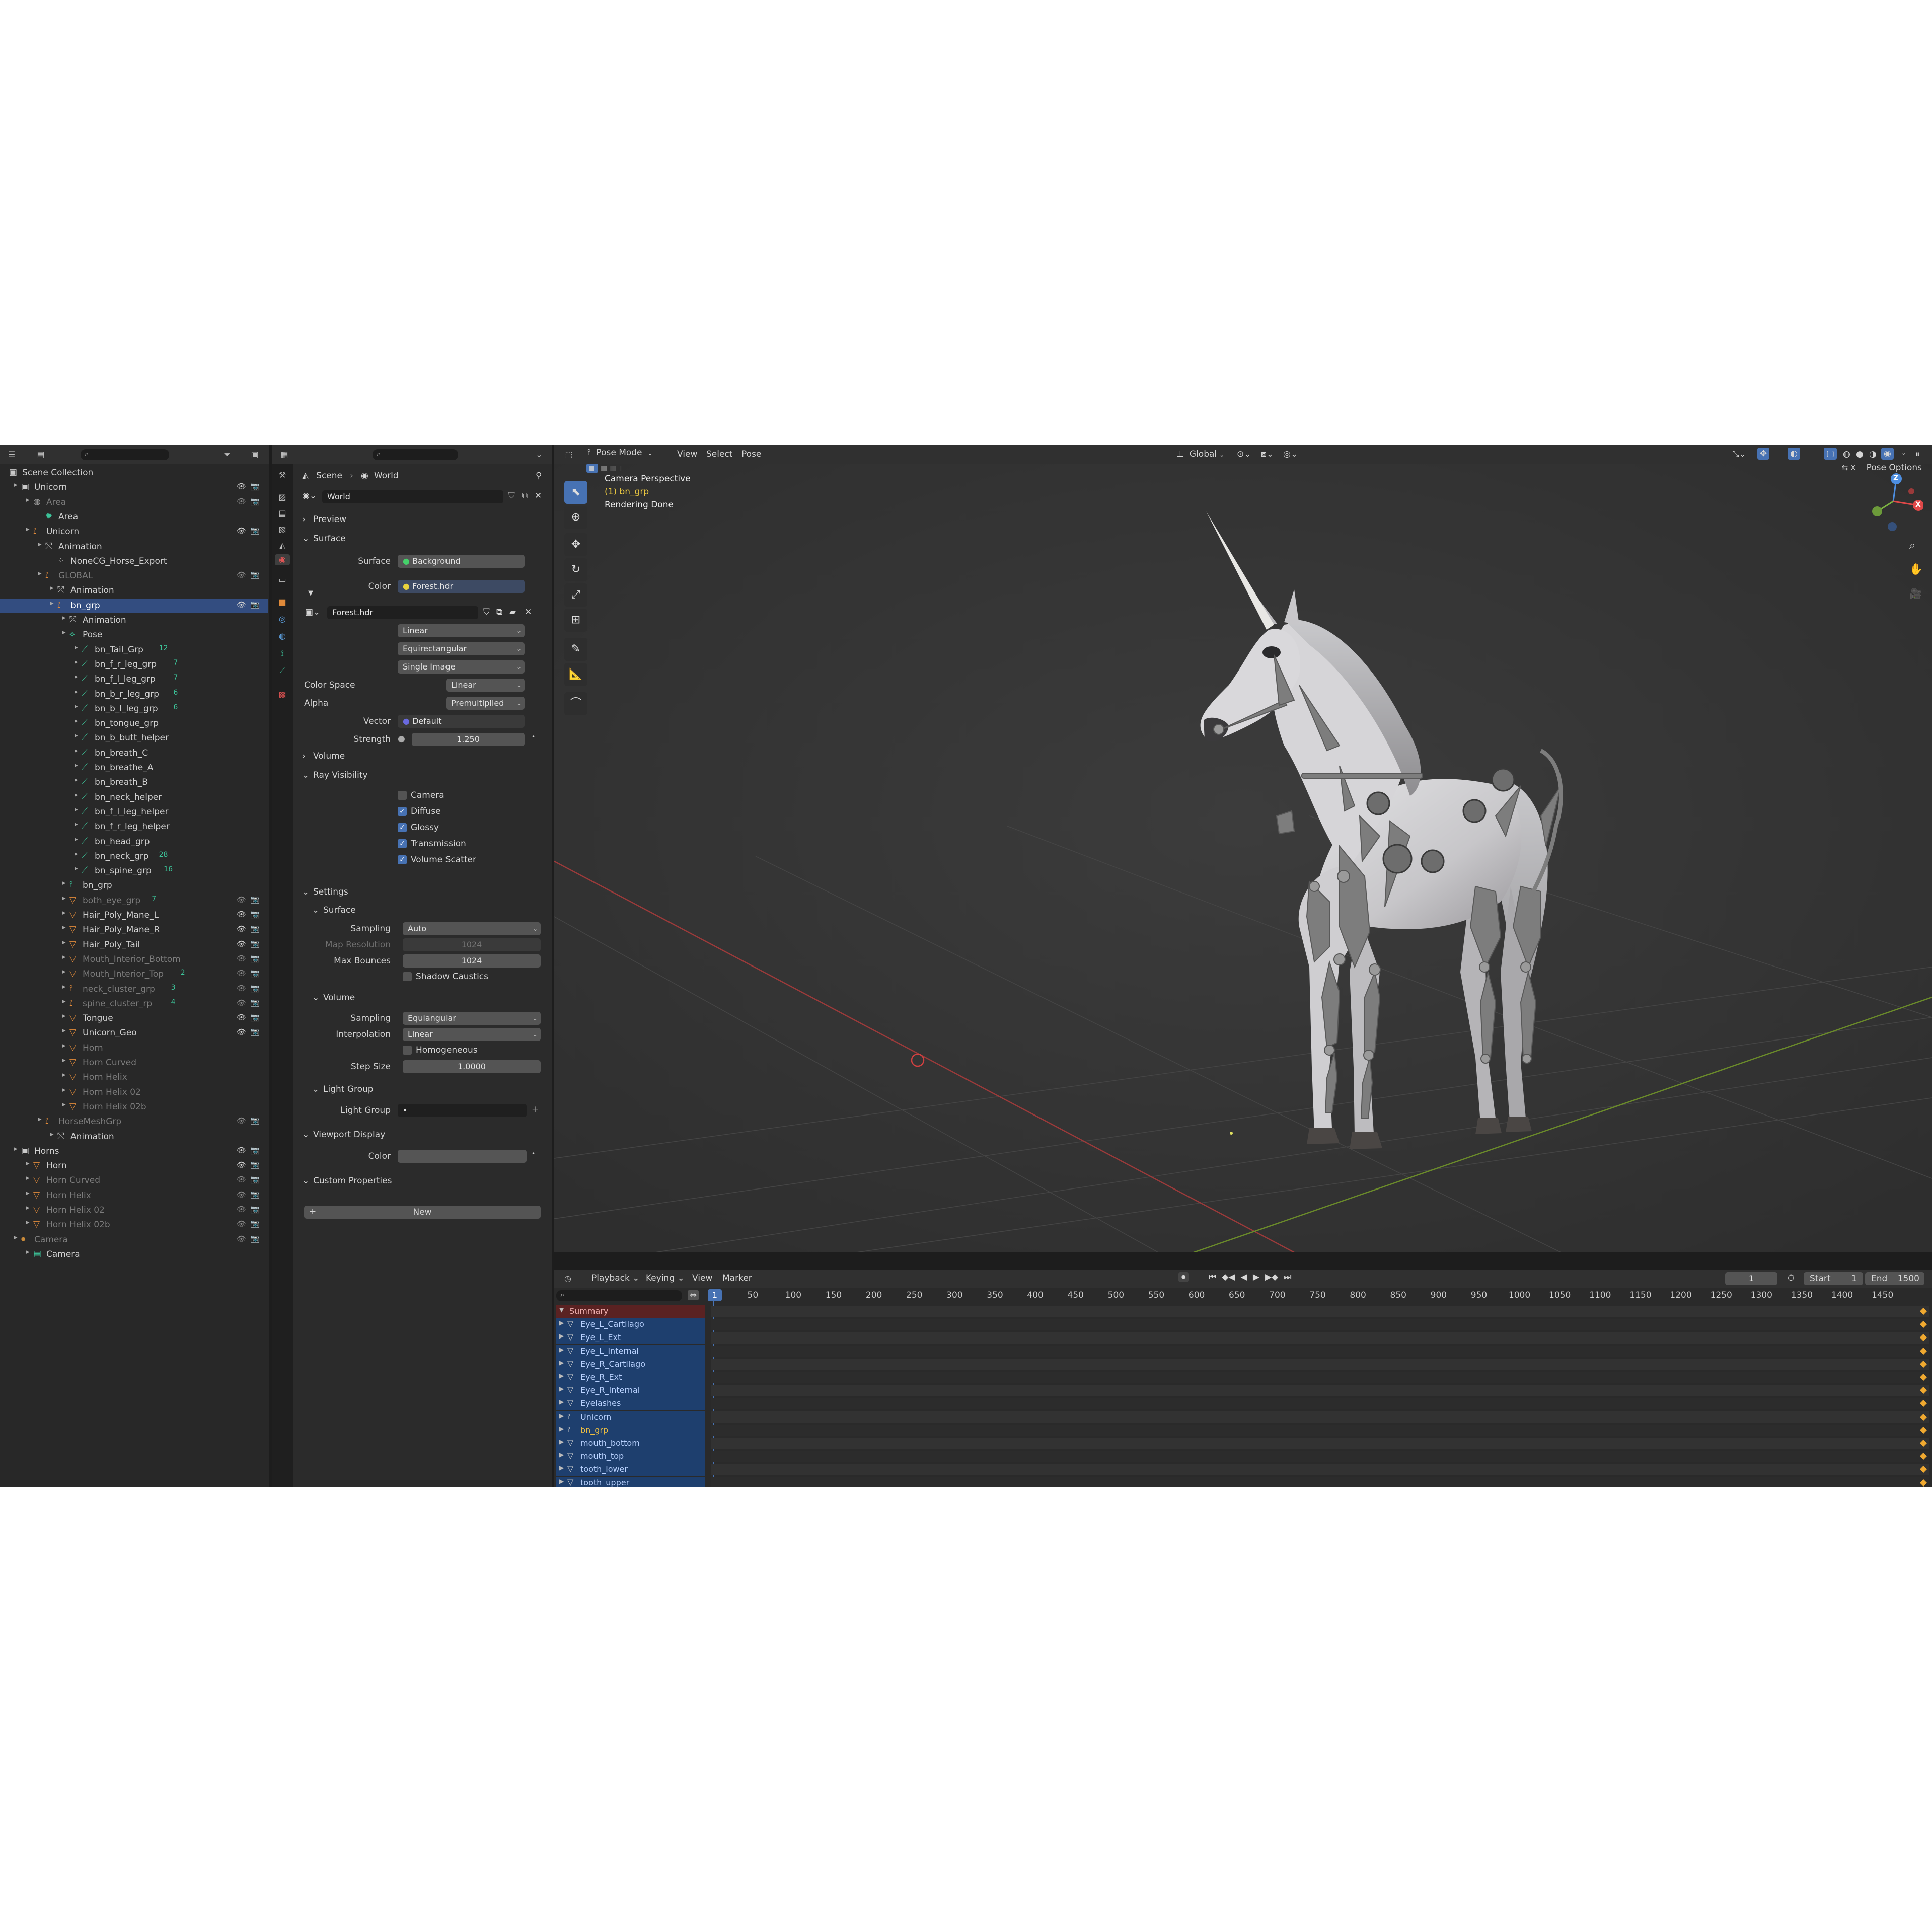  What do you see at coordinates (282, 545) in the screenshot?
I see `scene-tab-icon: ◭` at bounding box center [282, 545].